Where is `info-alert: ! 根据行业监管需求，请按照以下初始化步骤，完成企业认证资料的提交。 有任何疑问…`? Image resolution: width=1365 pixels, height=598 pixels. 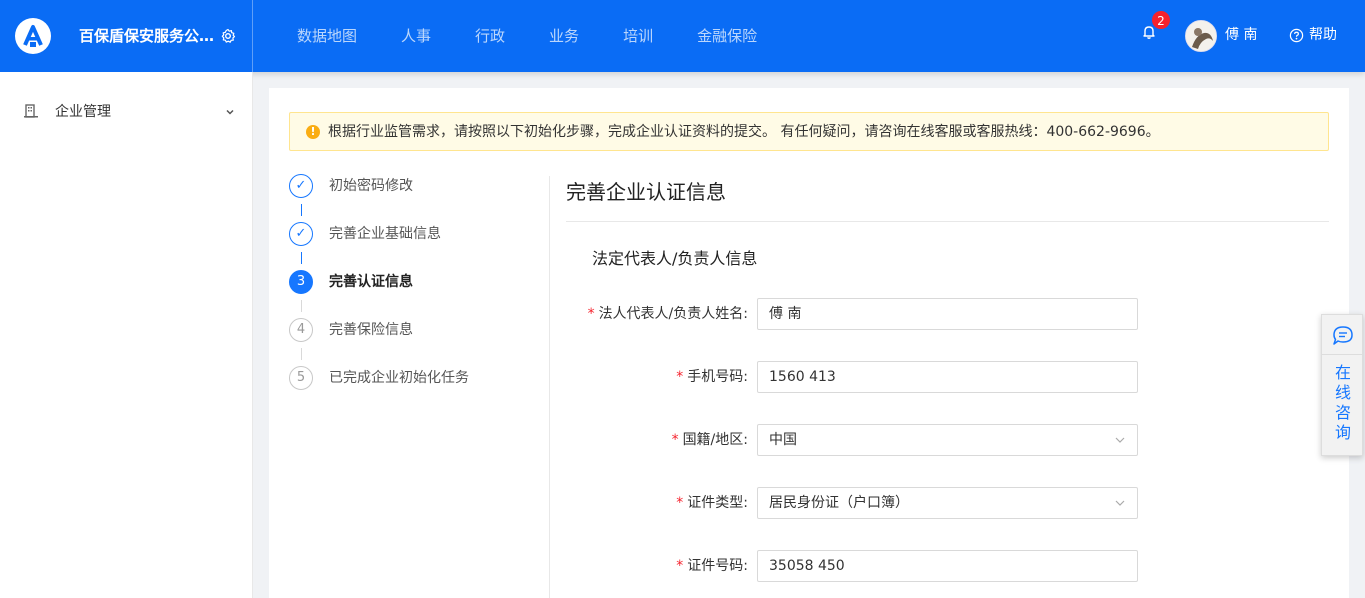
info-alert: ! 根据行业监管需求，请按照以下初始化步骤，完成企业认证资料的提交。 有任何疑问… is located at coordinates (809, 131).